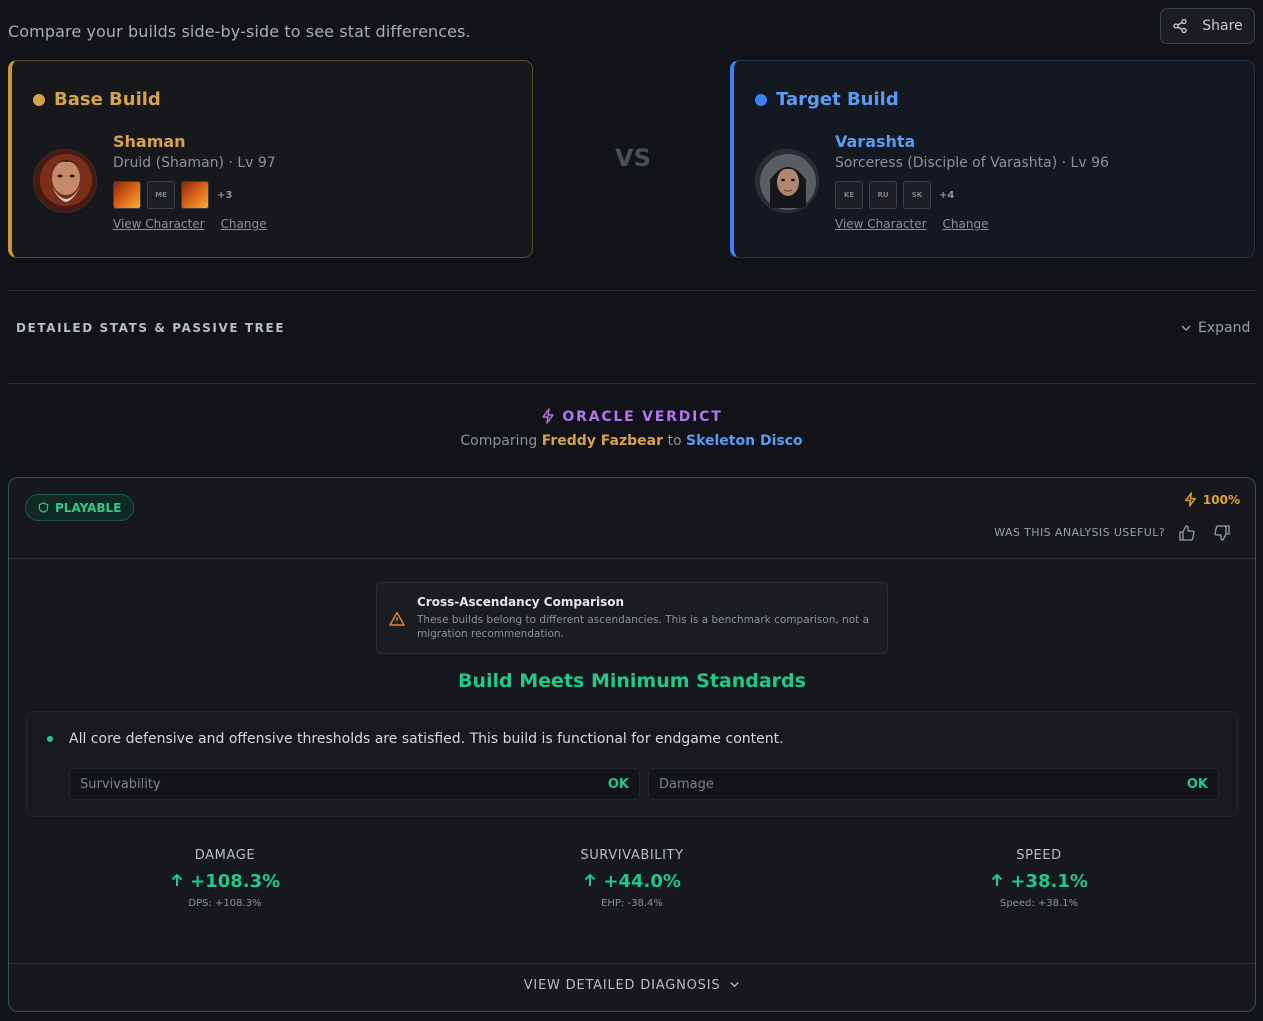  What do you see at coordinates (159, 224) in the screenshot?
I see `base-view-character-link: View Character` at bounding box center [159, 224].